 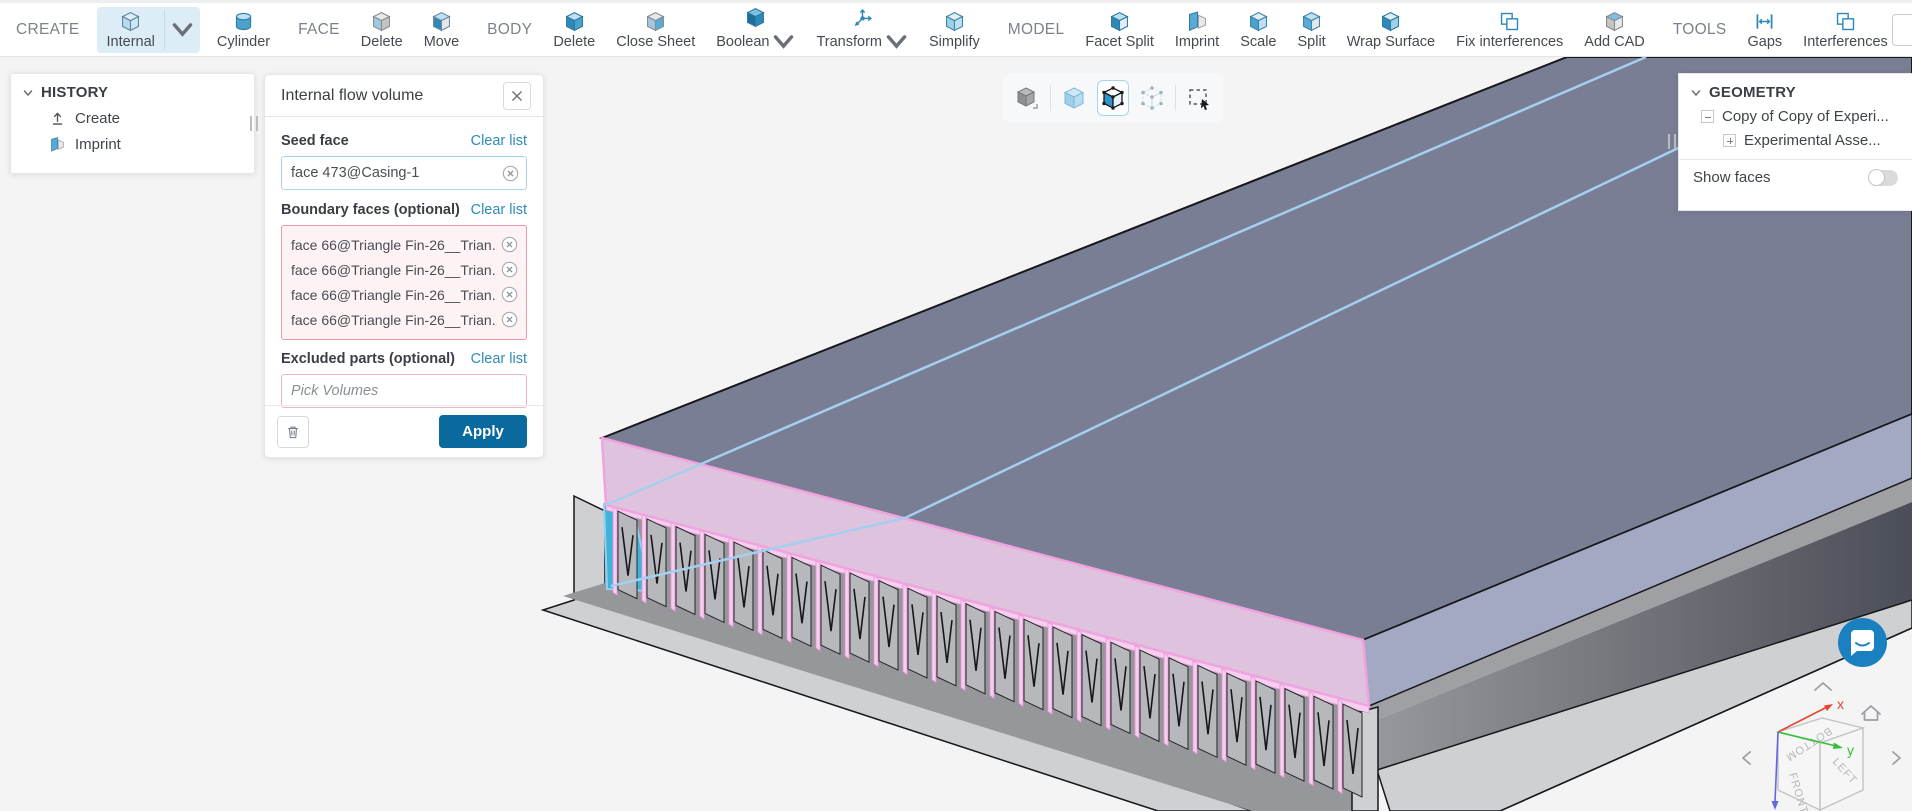 What do you see at coordinates (1883, 177) in the screenshot?
I see `show-faces-toggle` at bounding box center [1883, 177].